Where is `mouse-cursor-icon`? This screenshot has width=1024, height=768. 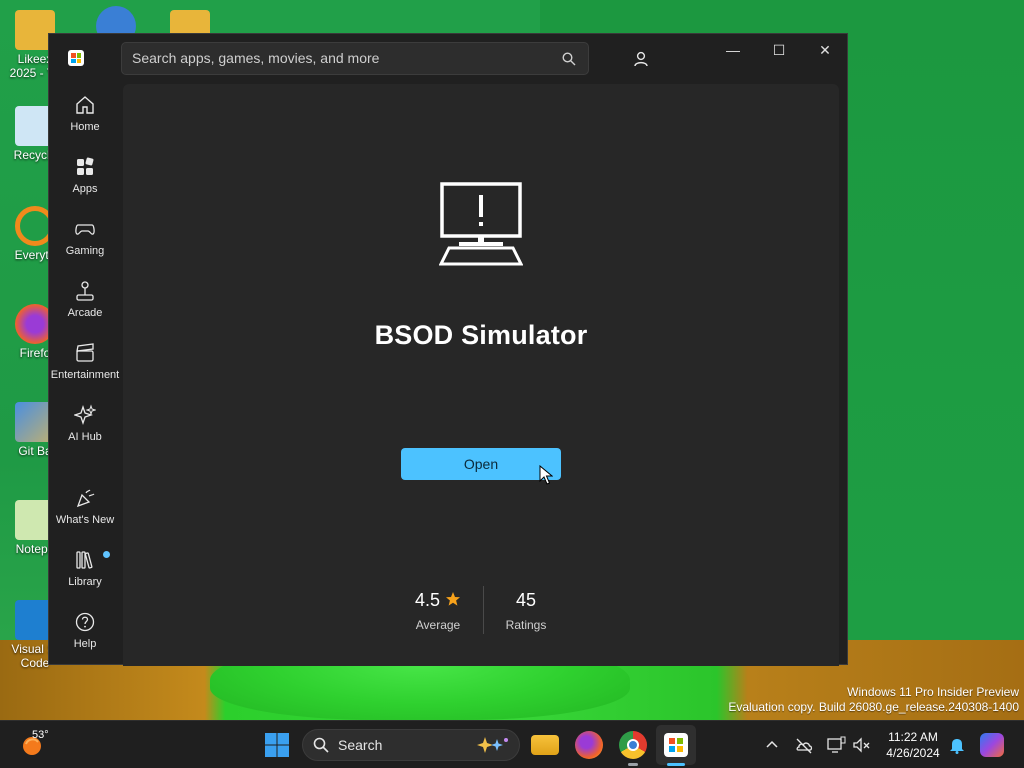 mouse-cursor-icon is located at coordinates (546, 475).